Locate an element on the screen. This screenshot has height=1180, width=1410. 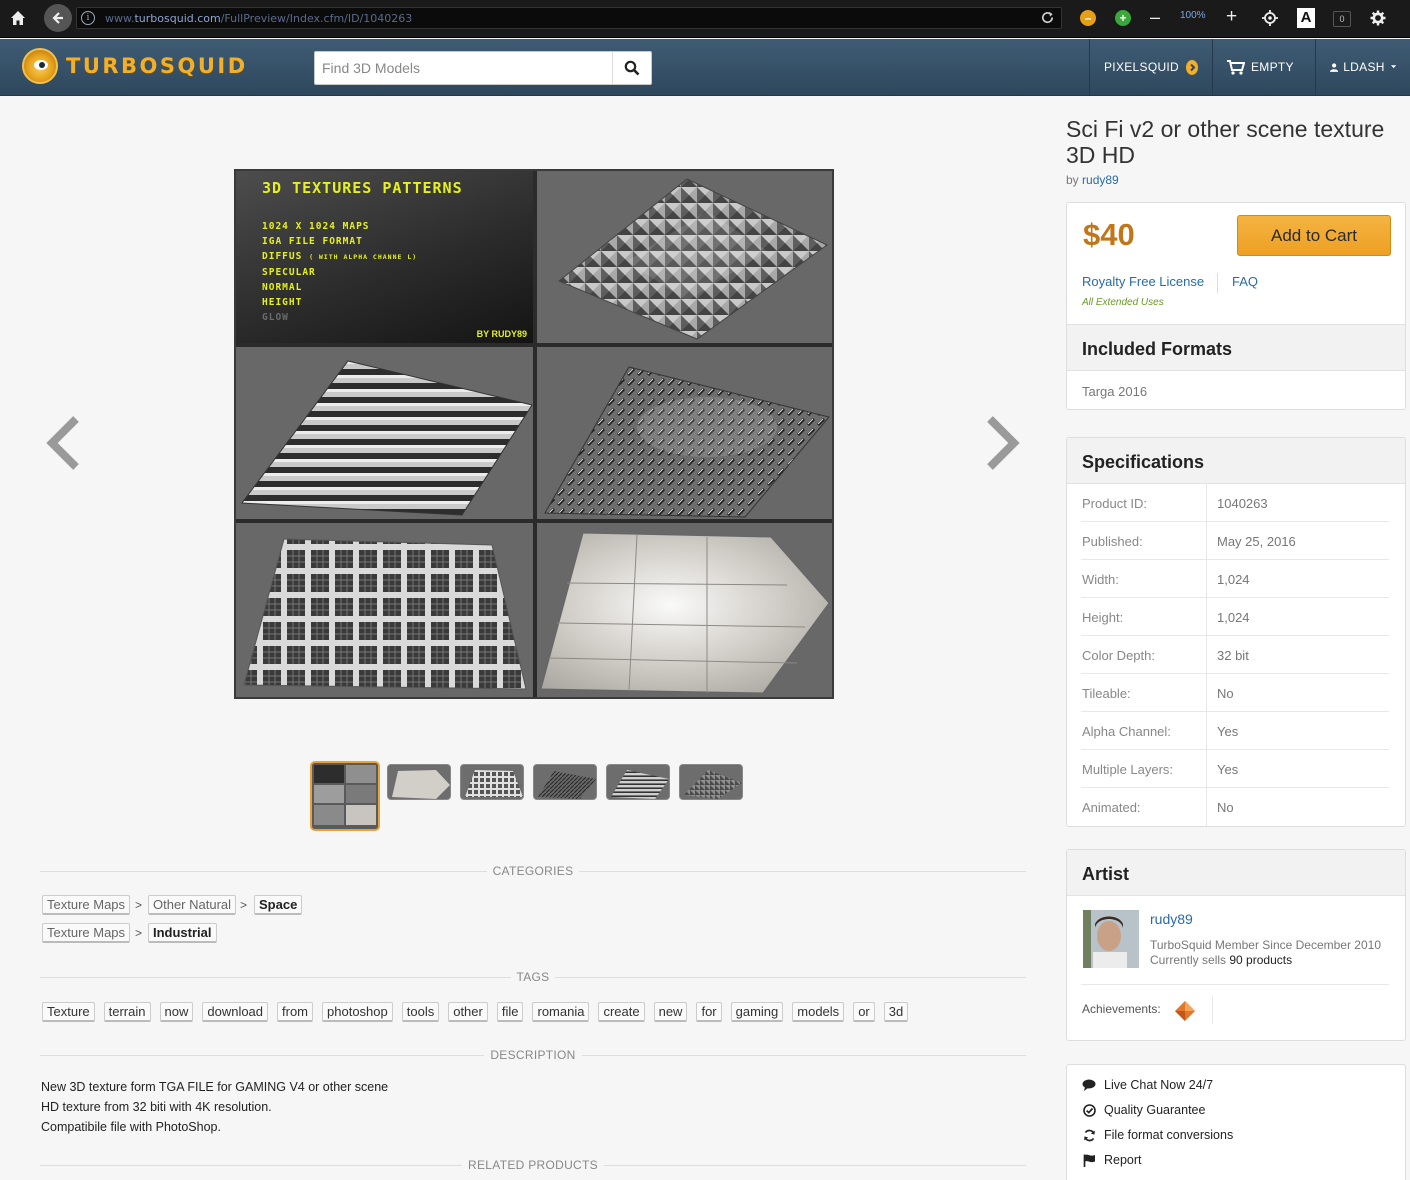
tag: new is located at coordinates (670, 1012).